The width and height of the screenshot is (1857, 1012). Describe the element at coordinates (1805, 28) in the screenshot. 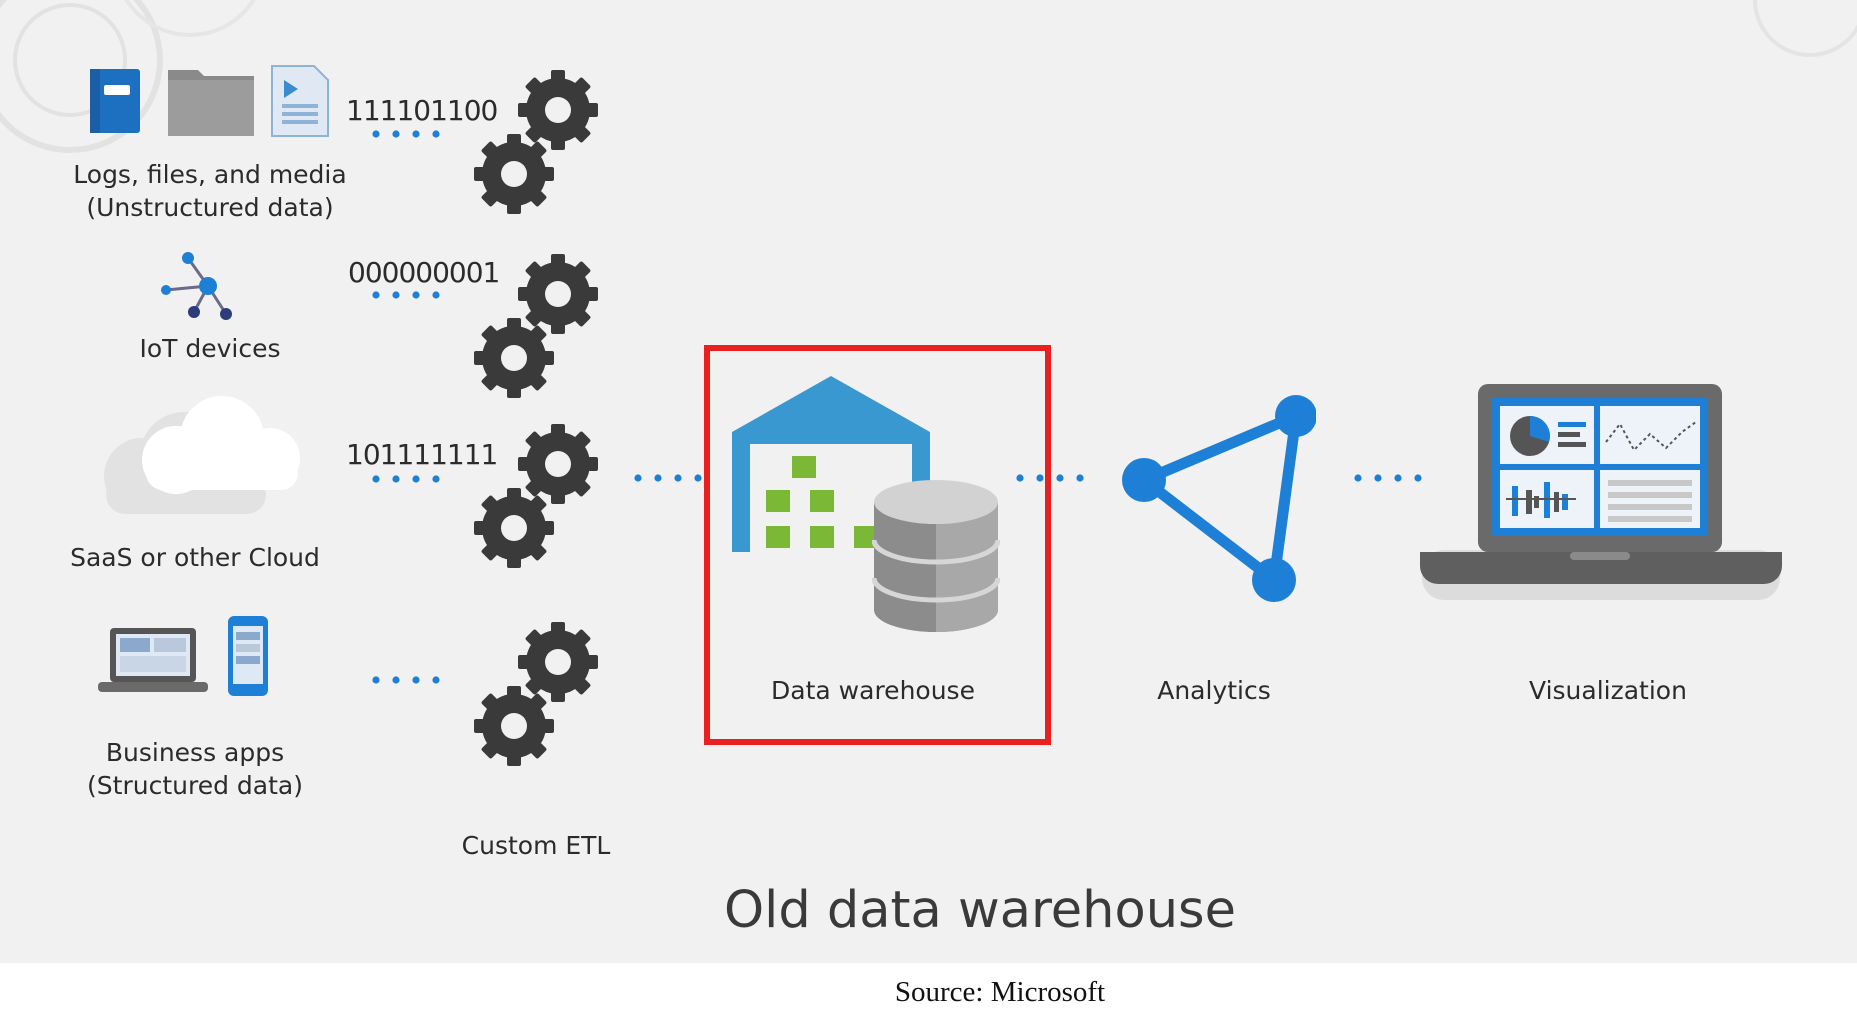

I see `background-gear-decoration-right` at that location.